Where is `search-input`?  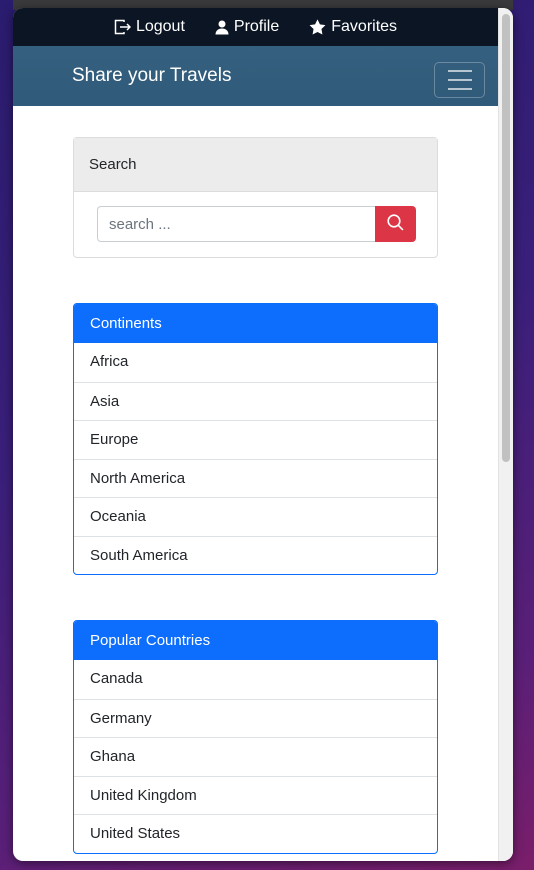
search-input is located at coordinates (236, 224).